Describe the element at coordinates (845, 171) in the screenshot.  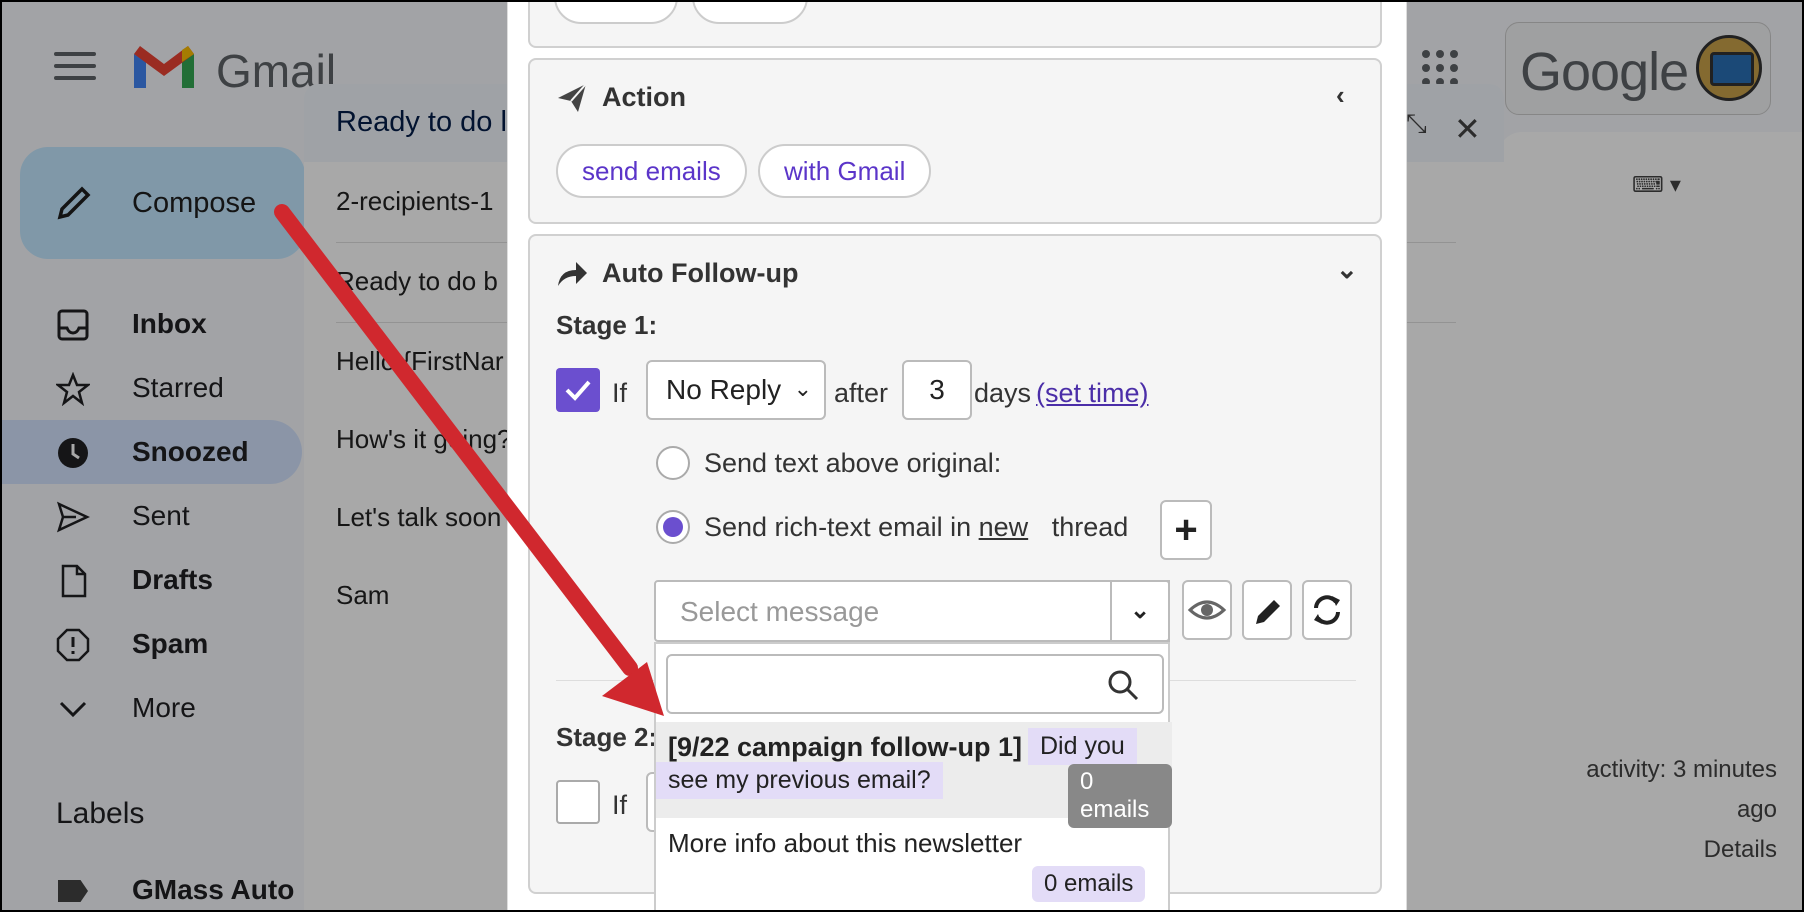
I see `with-gmail-chip: with Gmail` at that location.